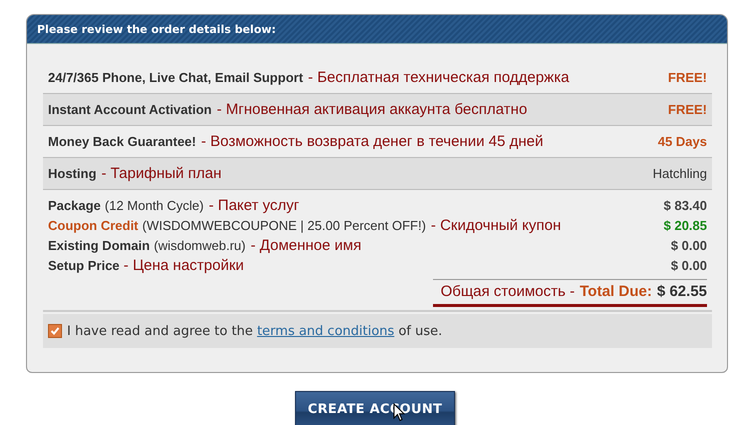 The image size is (752, 425). I want to click on feature-value: Hatchling, so click(679, 173).